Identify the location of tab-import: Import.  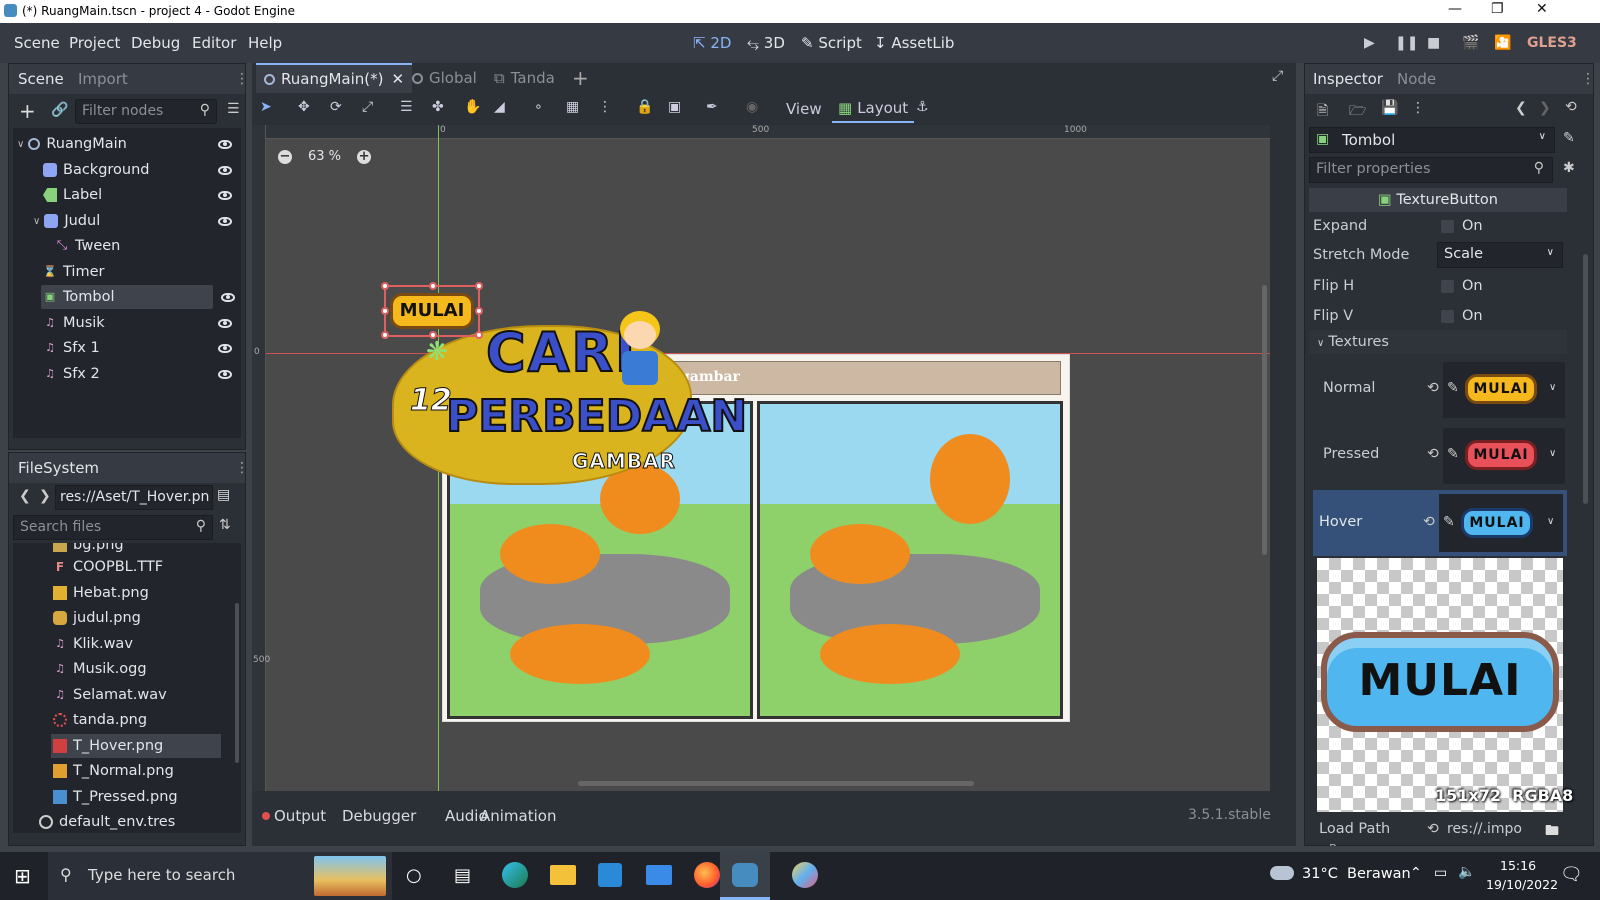
(103, 79).